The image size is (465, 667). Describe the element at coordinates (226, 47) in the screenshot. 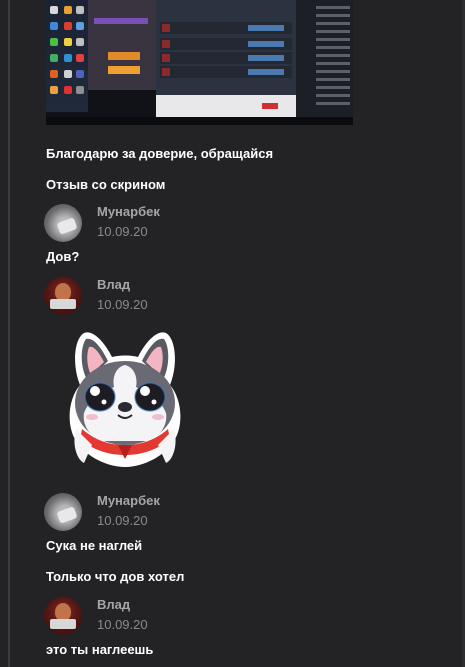

I see `app-window-center` at that location.